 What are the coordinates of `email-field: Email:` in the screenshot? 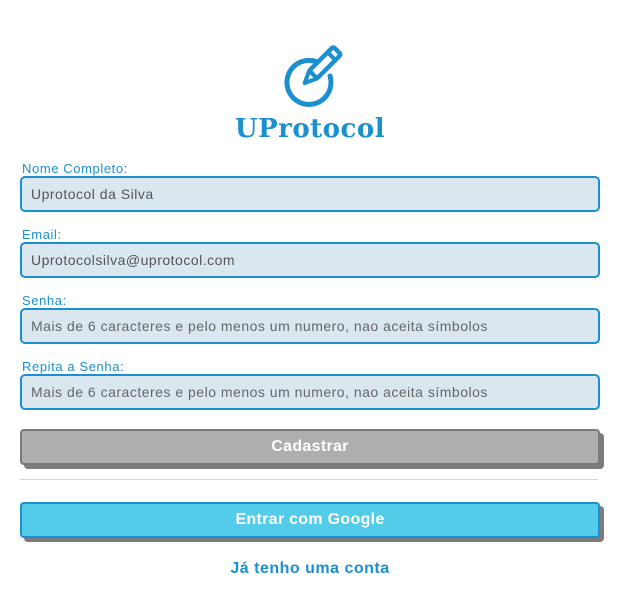 It's located at (310, 253).